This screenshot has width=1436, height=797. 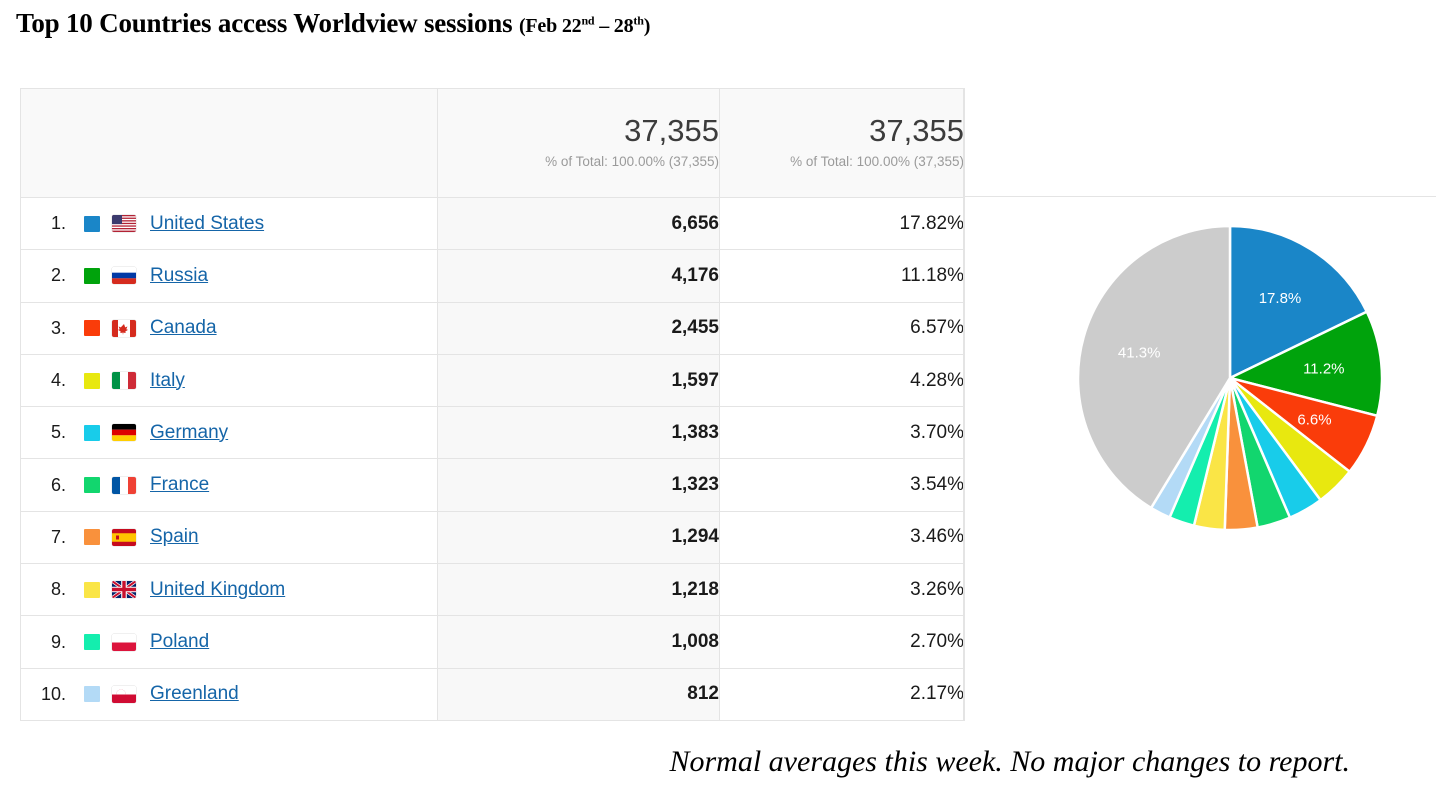 I want to click on page-title-ordinal-2: th, so click(x=638, y=20).